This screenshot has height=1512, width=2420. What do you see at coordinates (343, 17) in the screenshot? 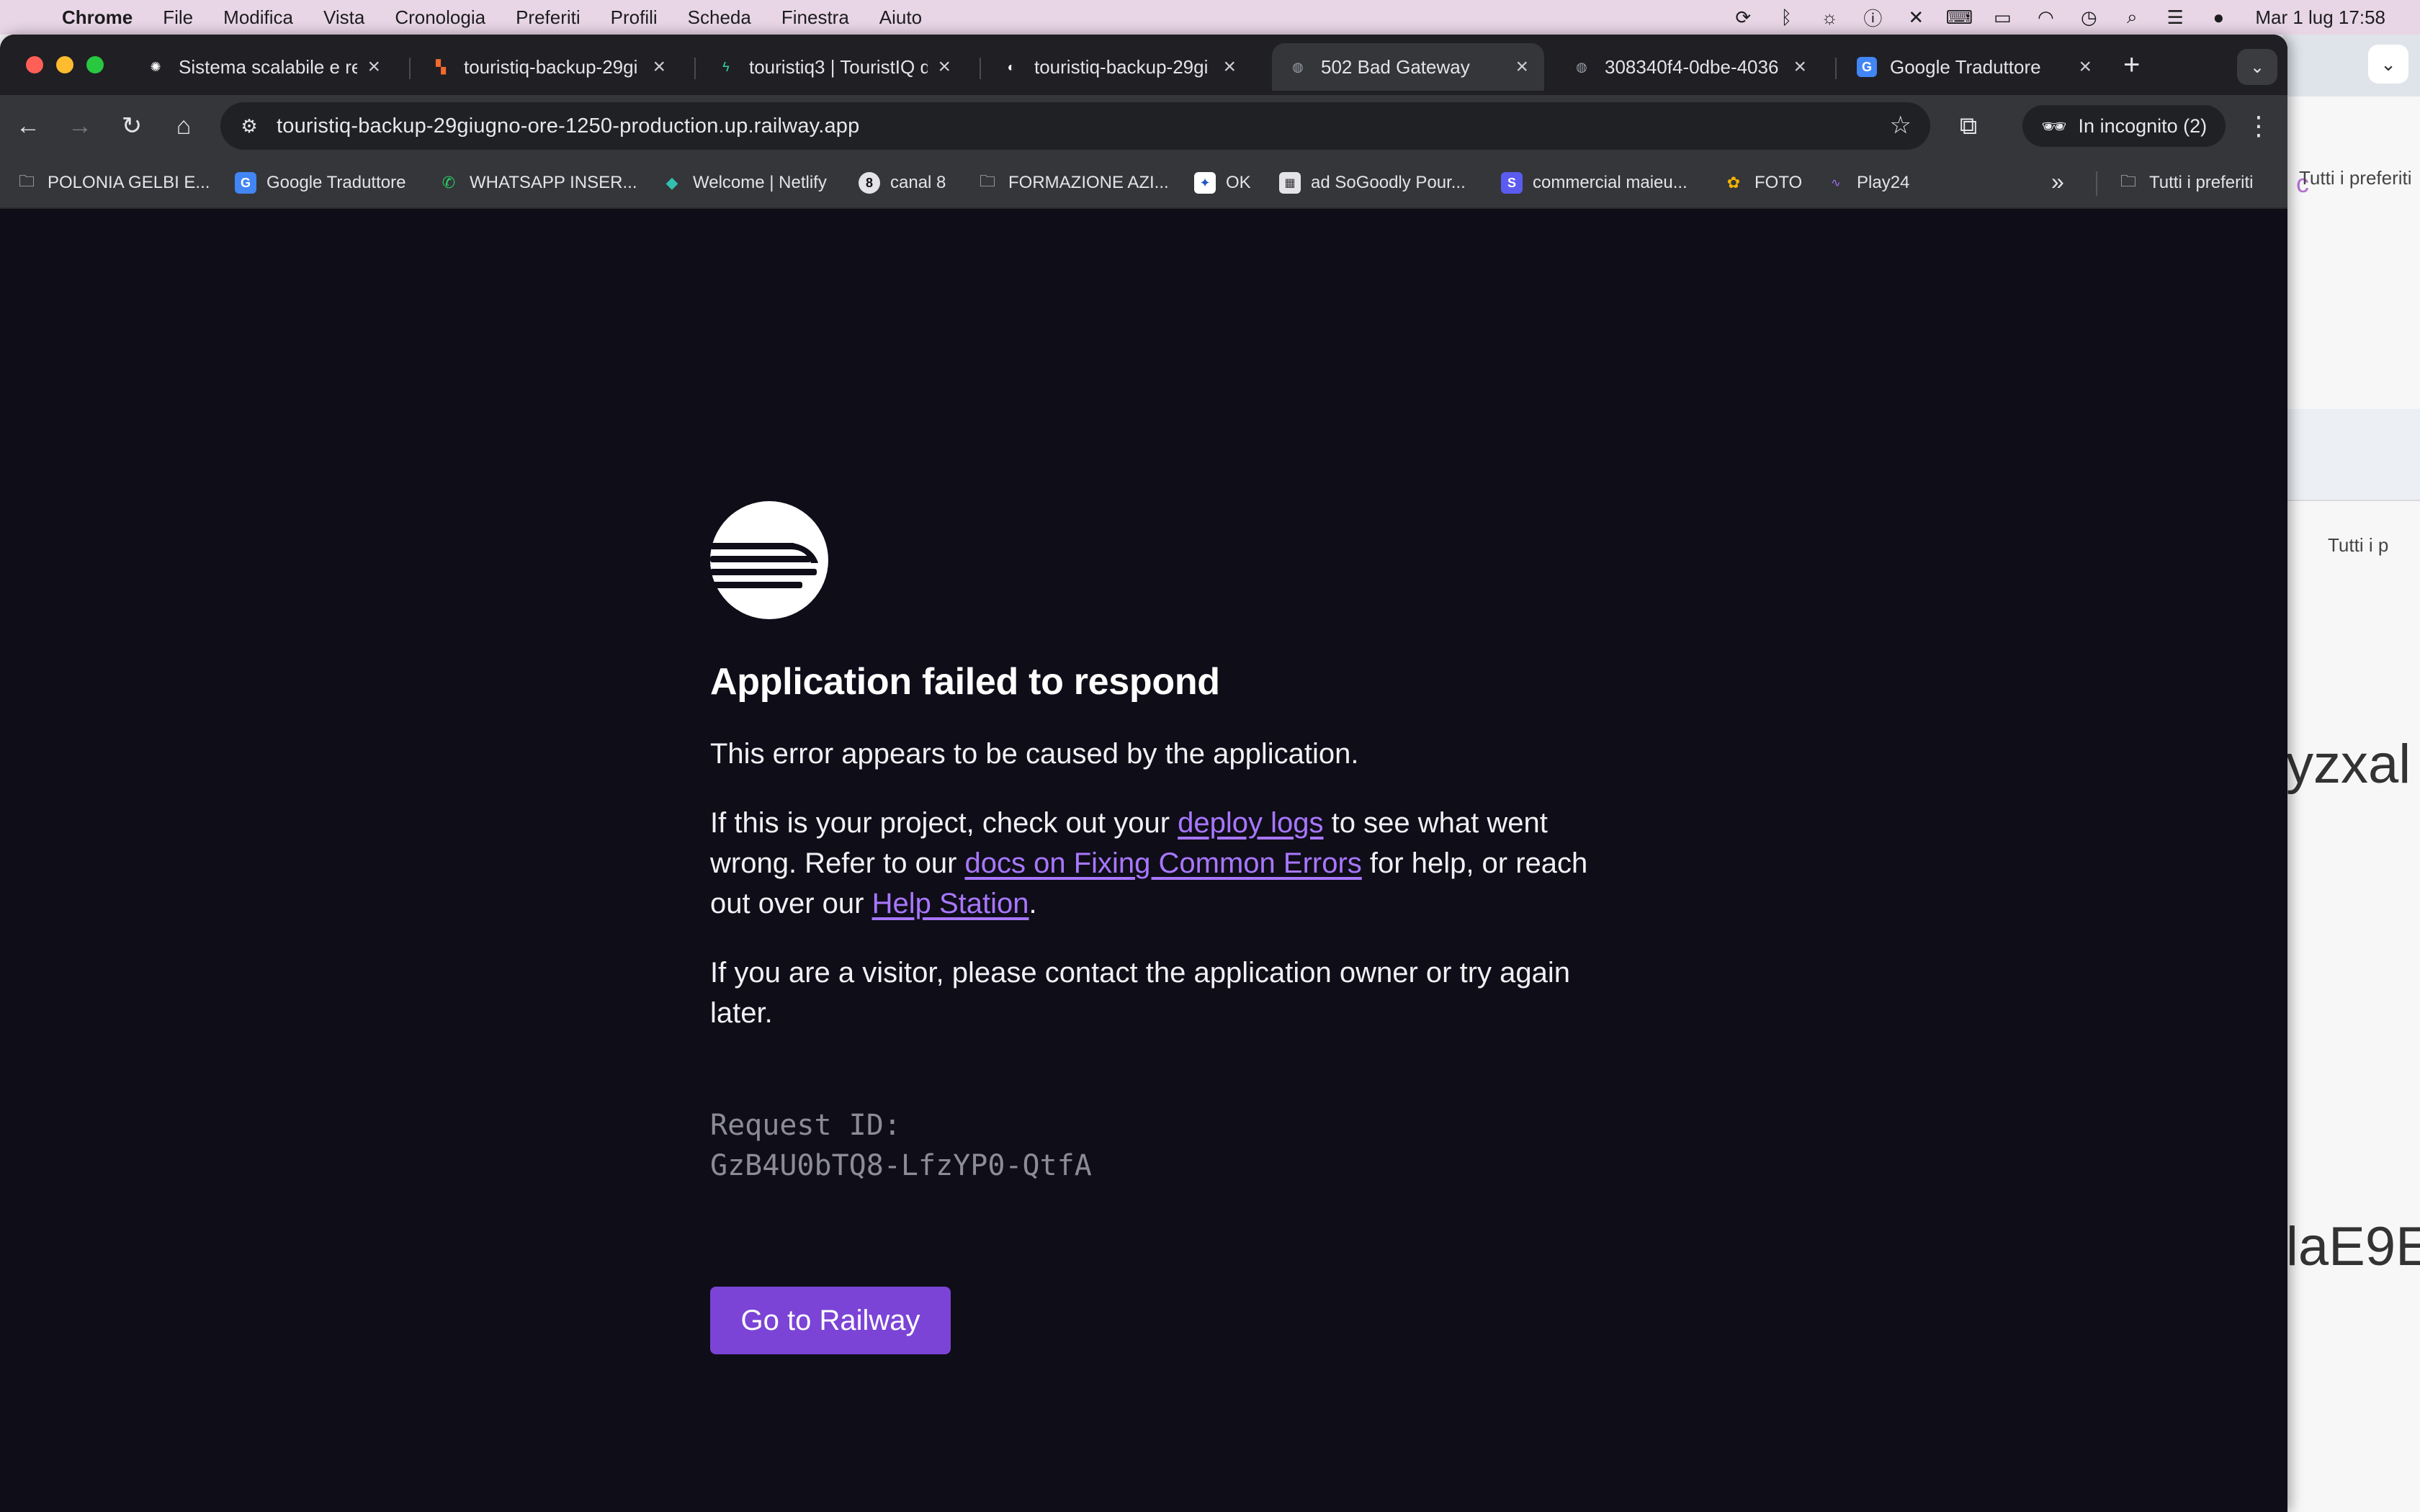
I see `menu-vista: Vista` at bounding box center [343, 17].